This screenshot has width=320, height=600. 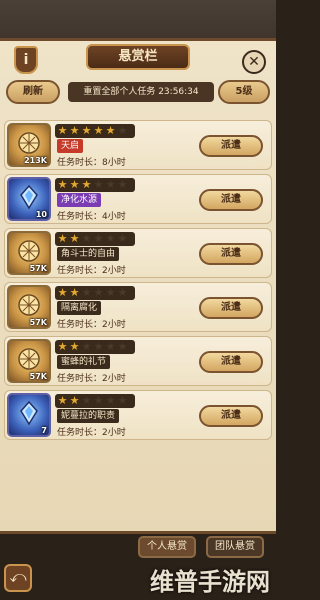 I want to click on reset-timer: 重置全部个人任务 23:56:34, so click(x=141, y=92).